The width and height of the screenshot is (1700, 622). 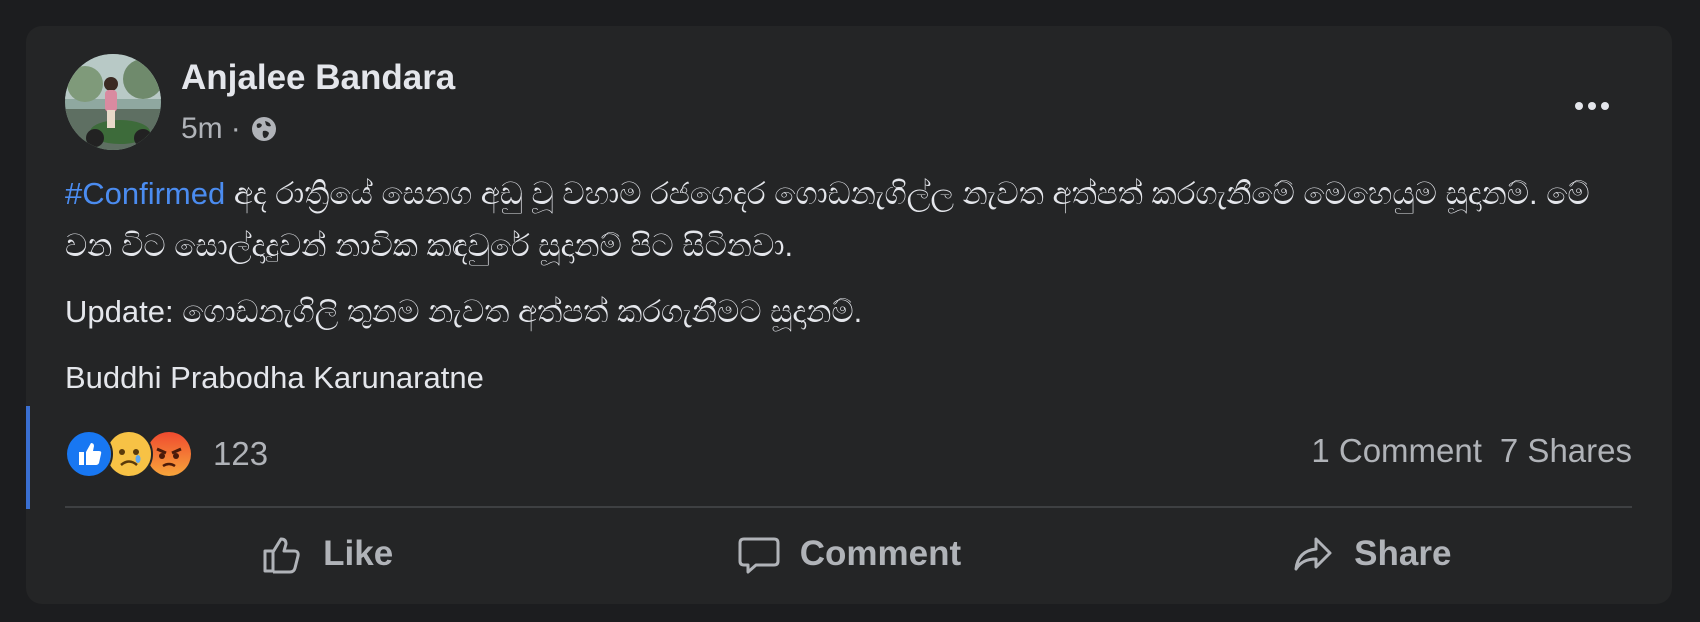 What do you see at coordinates (166, 454) in the screenshot?
I see `reactions-summary: 123` at bounding box center [166, 454].